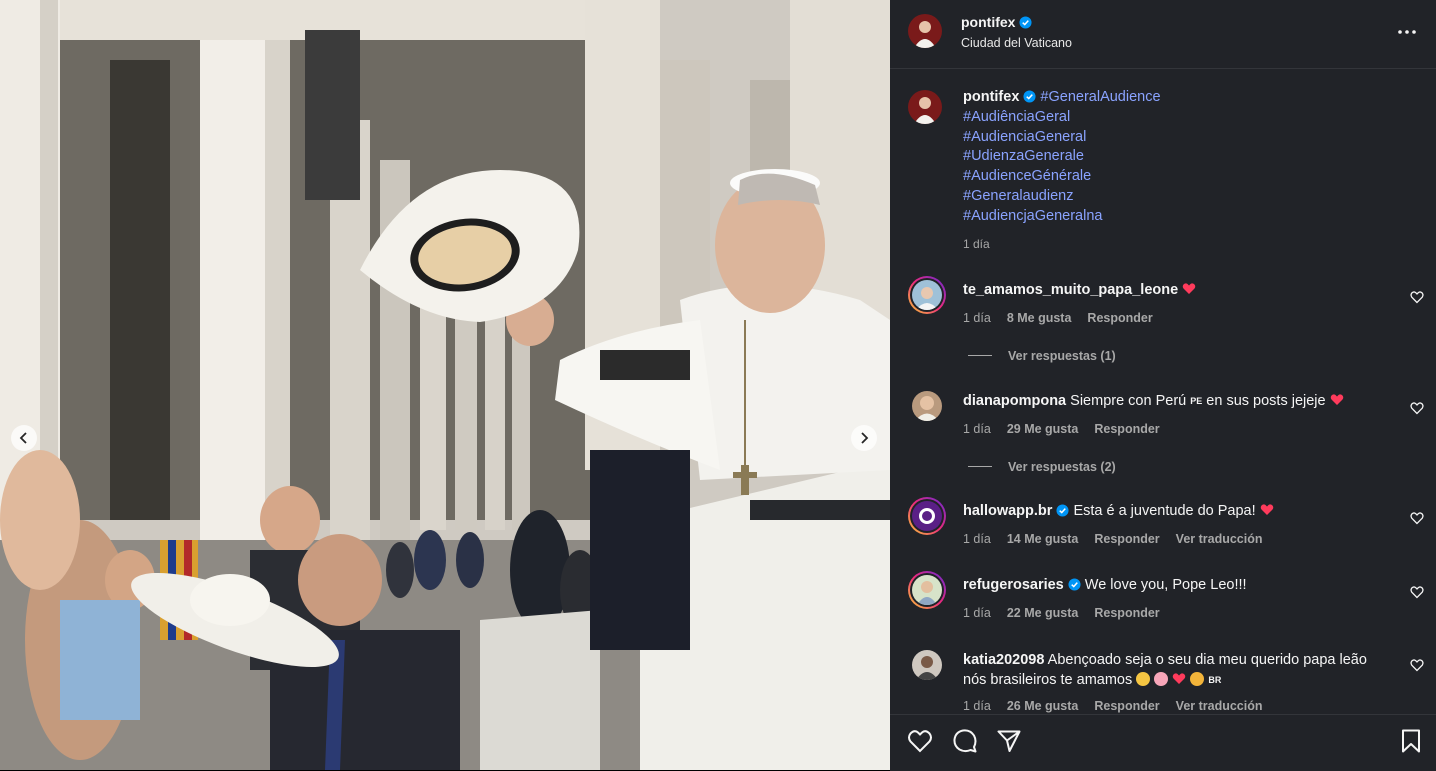 Image resolution: width=1436 pixels, height=771 pixels. What do you see at coordinates (1003, 660) in the screenshot?
I see `comment-username: katia202098` at bounding box center [1003, 660].